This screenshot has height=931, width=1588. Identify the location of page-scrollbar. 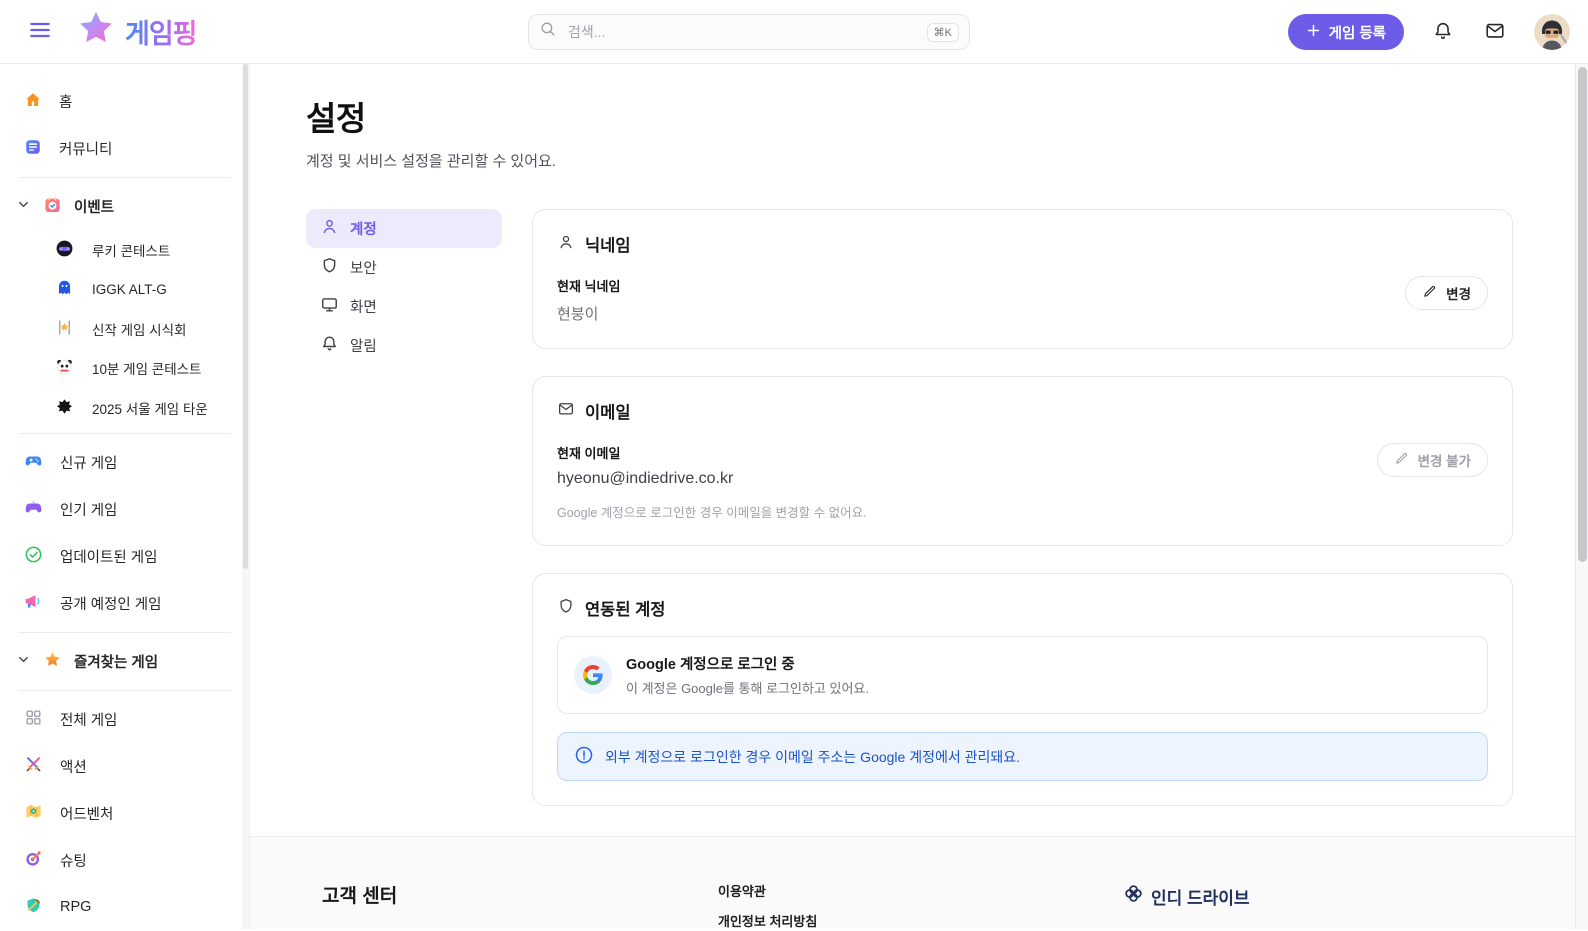
(1581, 496).